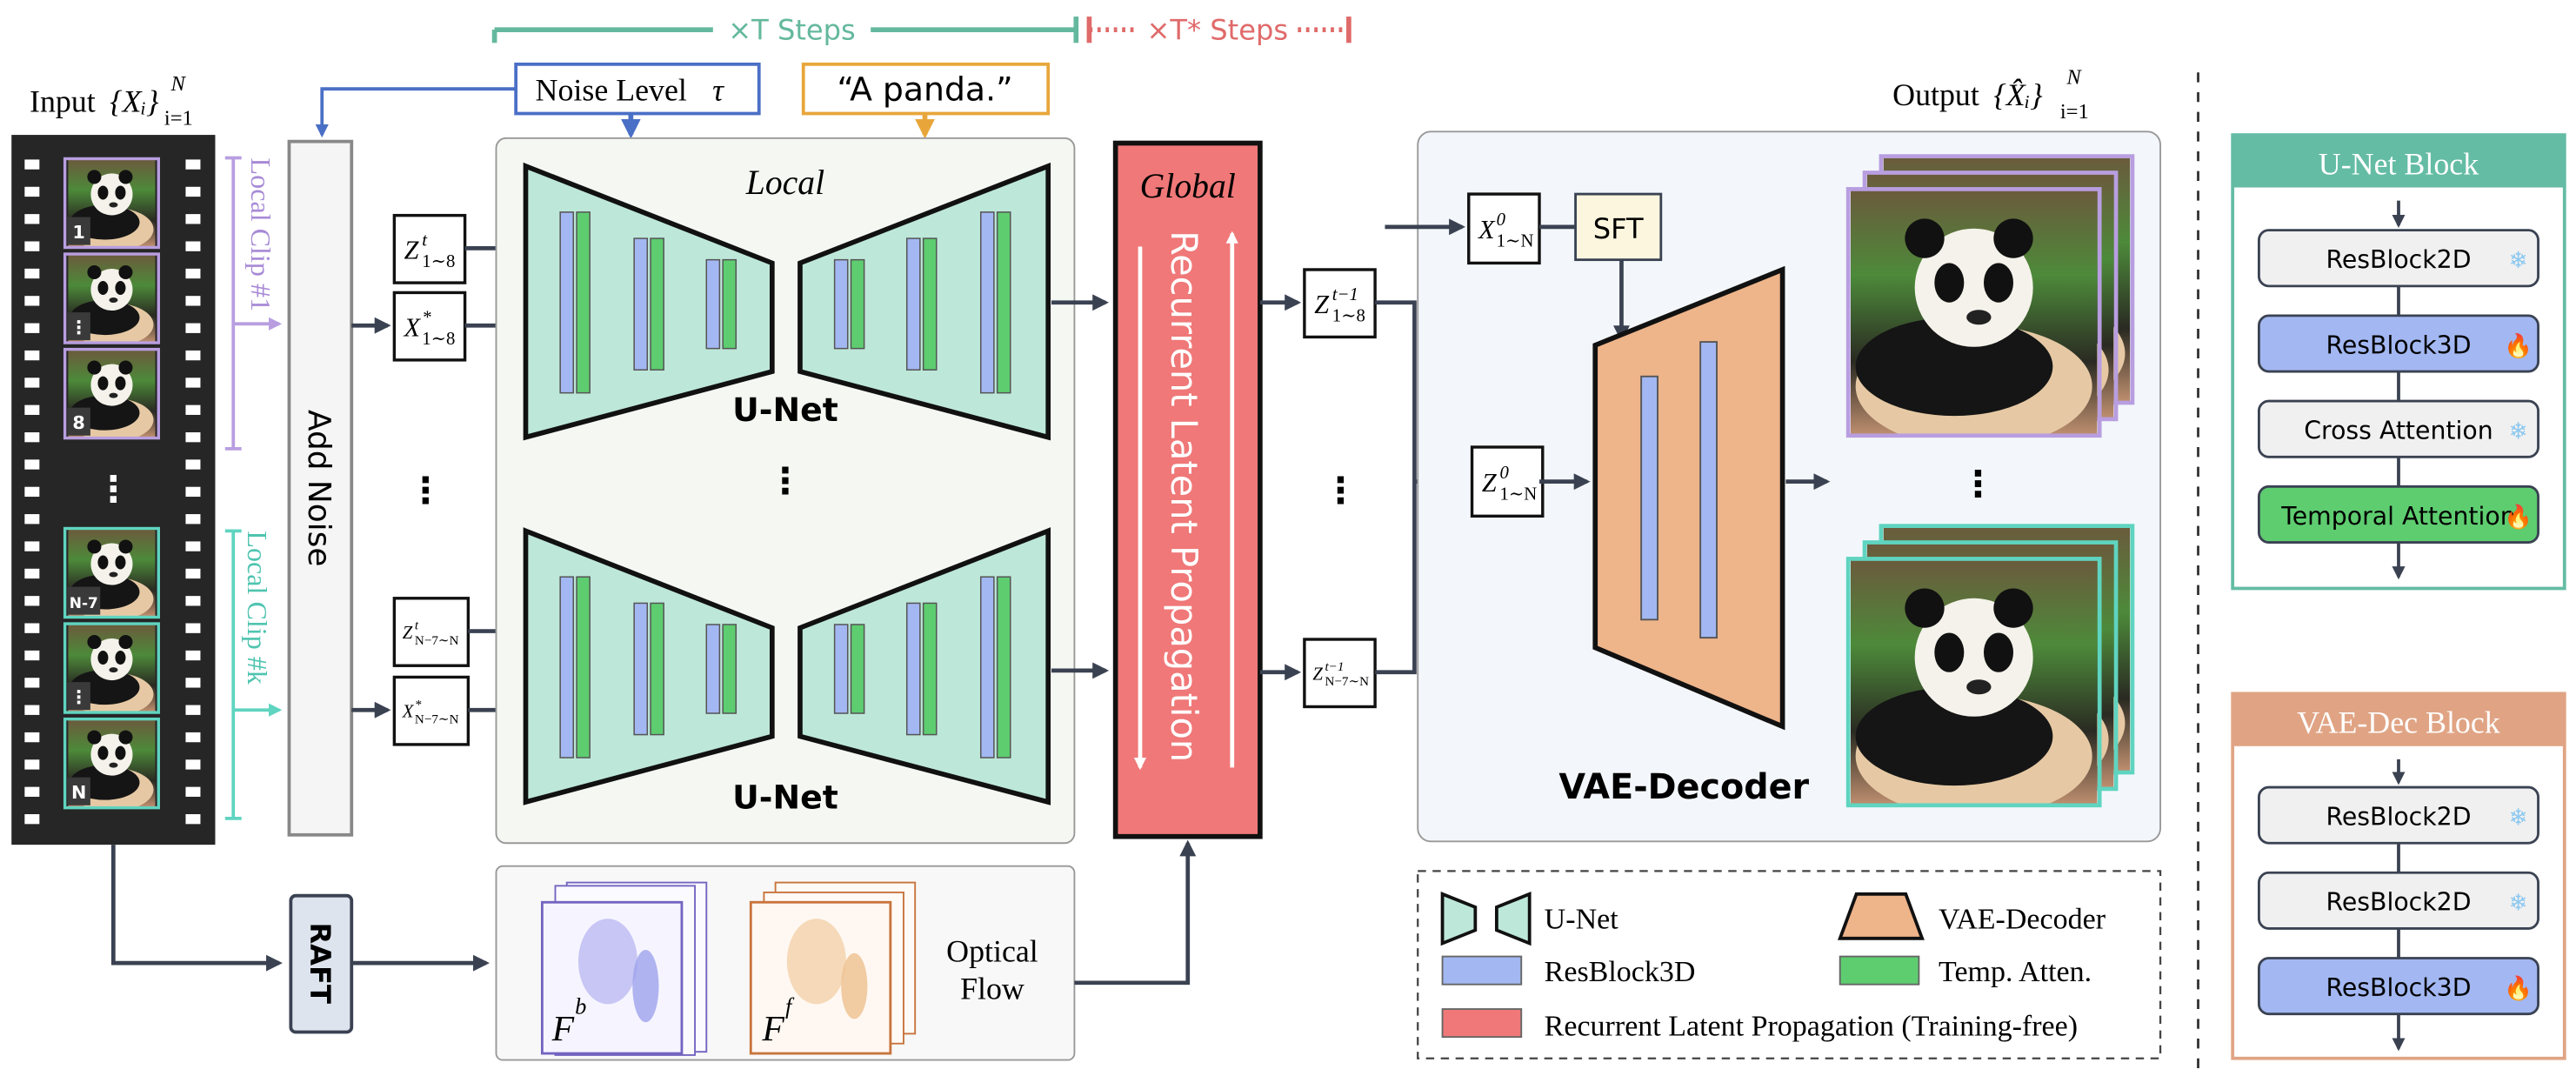 This screenshot has width=2576, height=1076. Describe the element at coordinates (261, 235) in the screenshot. I see `local-clip-1-label: Local Clip #1` at that location.